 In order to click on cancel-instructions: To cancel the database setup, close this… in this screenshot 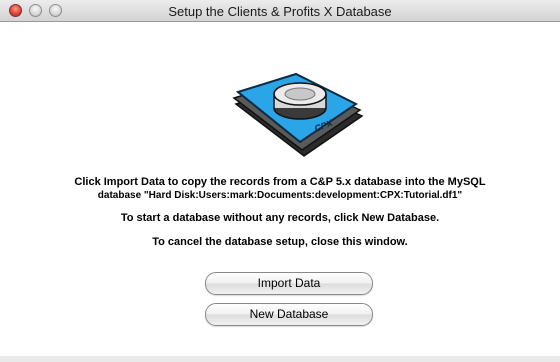, I will do `click(280, 242)`.